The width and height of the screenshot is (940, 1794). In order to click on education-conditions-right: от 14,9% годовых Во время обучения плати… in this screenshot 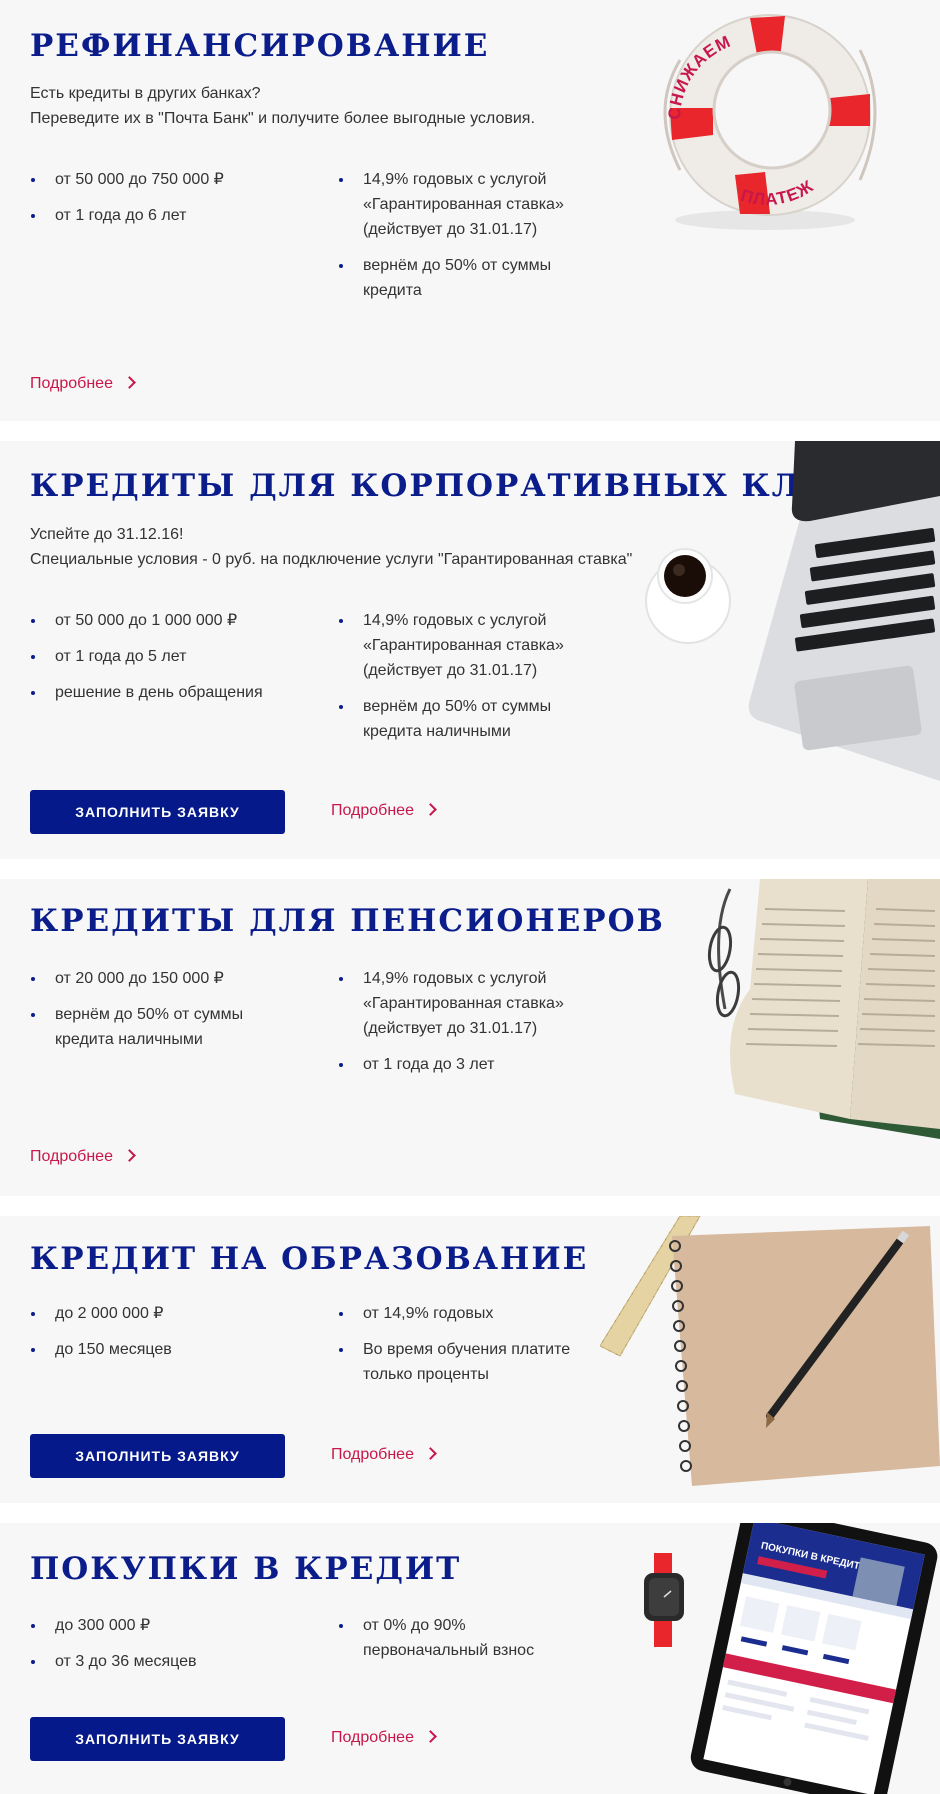, I will do `click(458, 1349)`.